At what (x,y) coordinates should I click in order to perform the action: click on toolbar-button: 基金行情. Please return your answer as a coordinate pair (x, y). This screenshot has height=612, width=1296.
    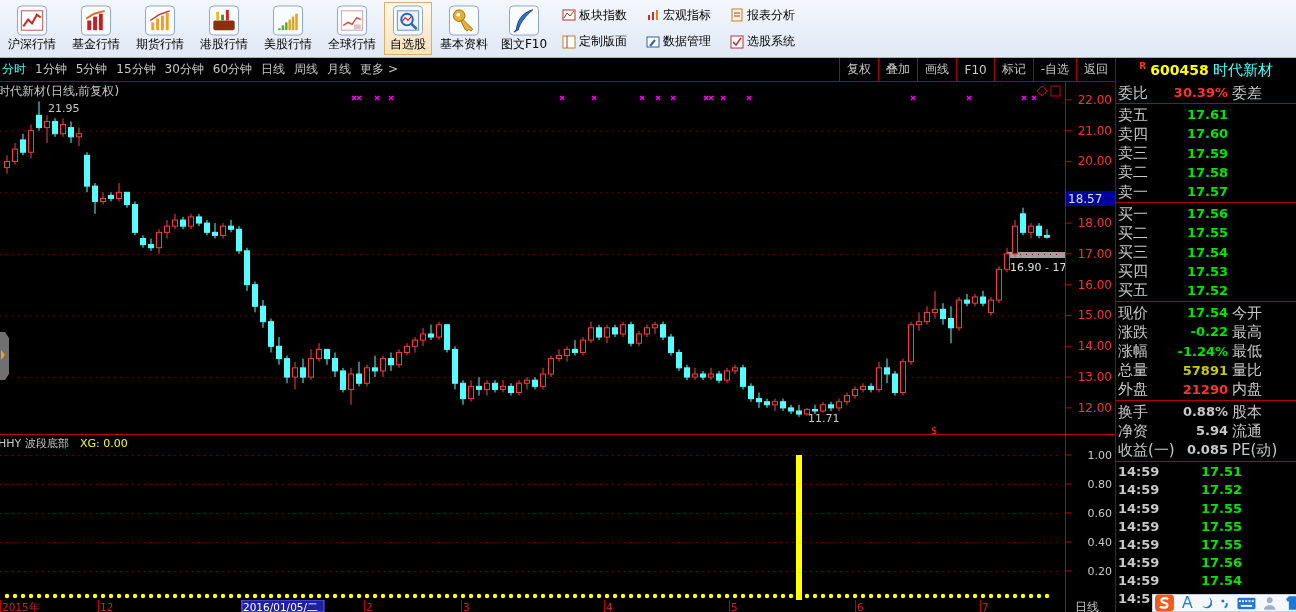
    Looking at the image, I should click on (96, 28).